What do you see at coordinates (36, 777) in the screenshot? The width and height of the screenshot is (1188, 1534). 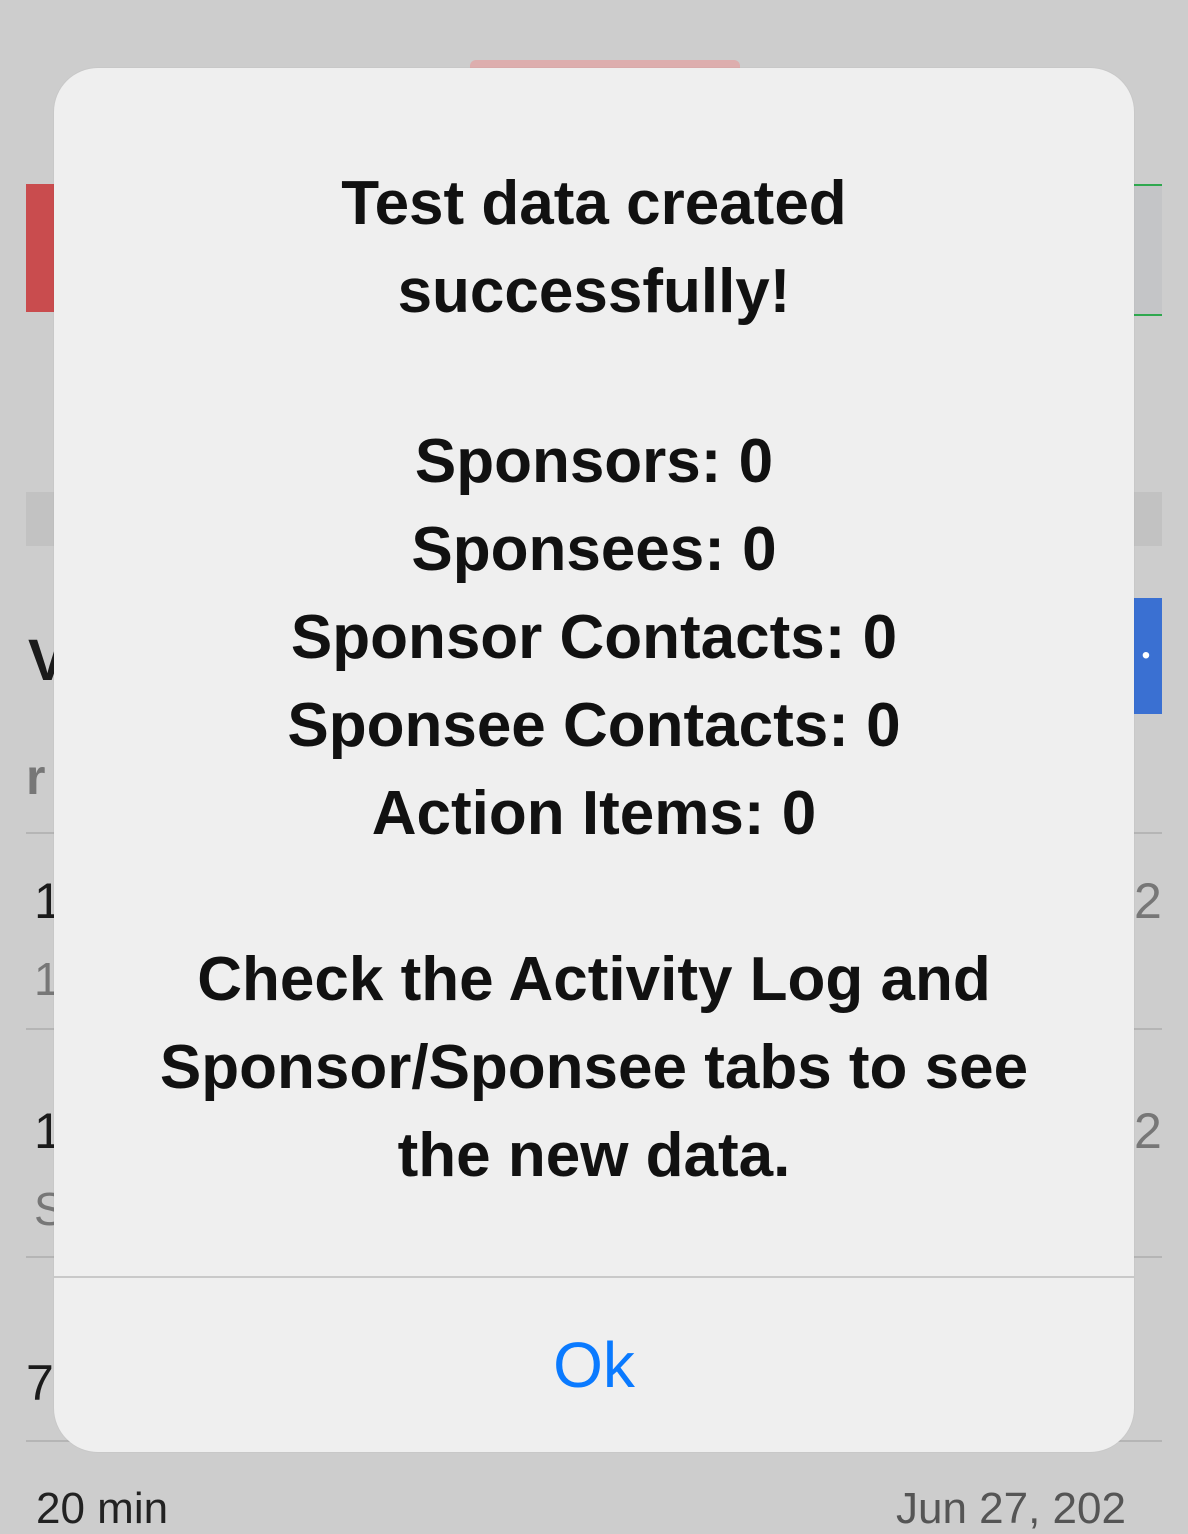 I see `background-section-subheading: r` at bounding box center [36, 777].